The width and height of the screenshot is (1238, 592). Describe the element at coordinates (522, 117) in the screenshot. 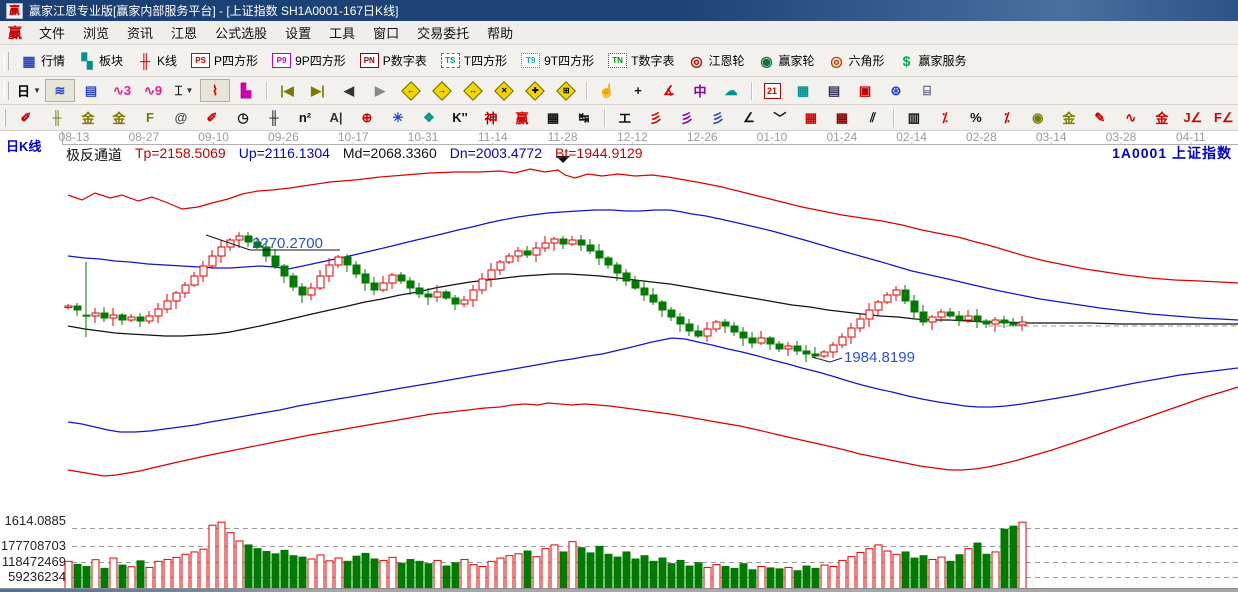

I see `win-grid-button: 赢` at that location.